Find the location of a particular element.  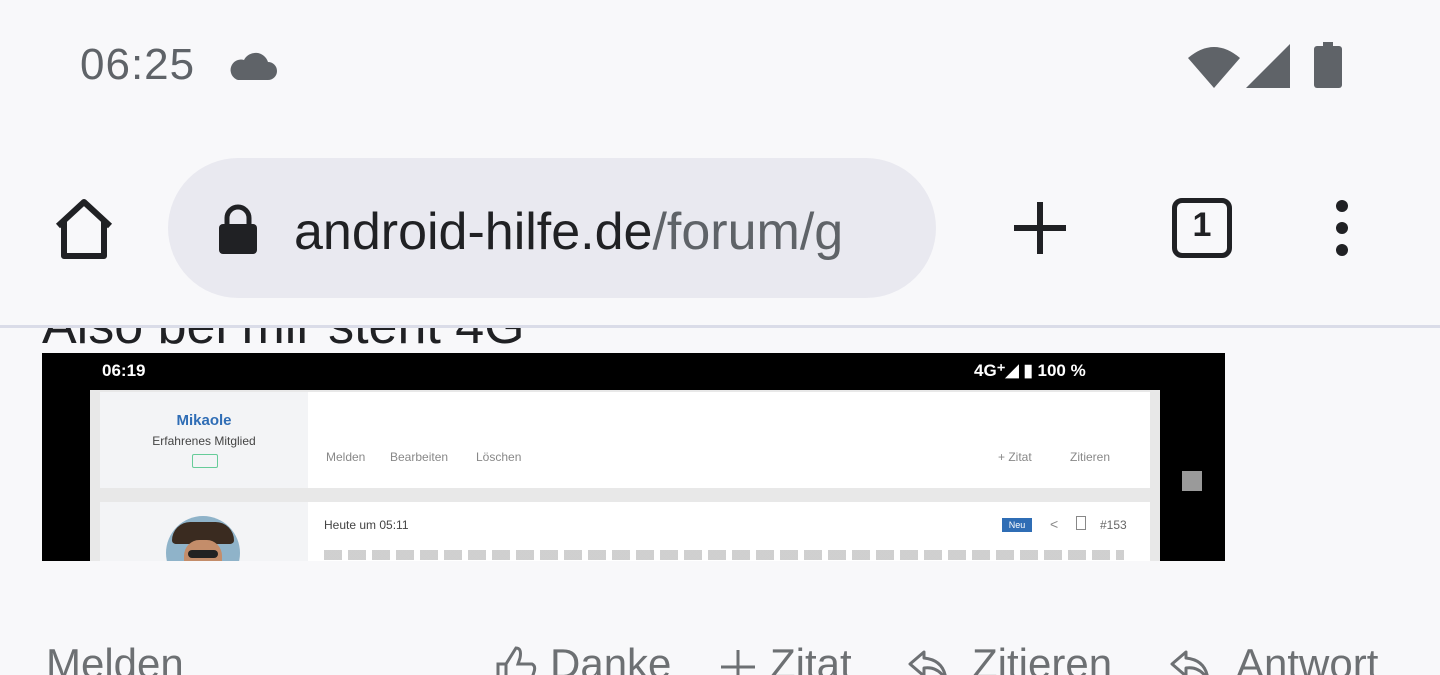

screenshot-nav-button is located at coordinates (1192, 481).